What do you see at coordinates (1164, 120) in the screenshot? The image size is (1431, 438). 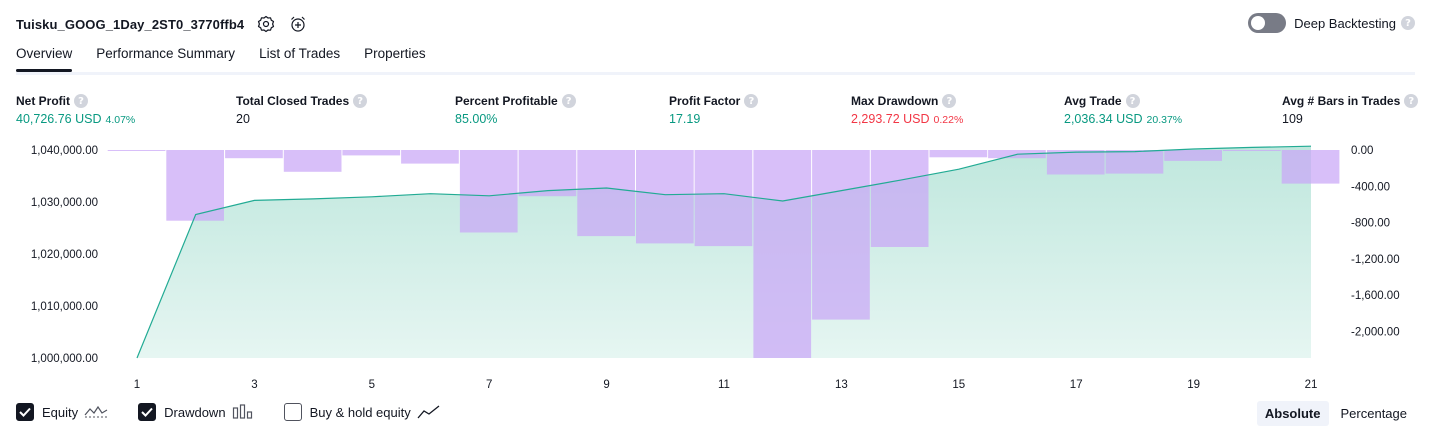 I see `metric-percent: 20.37%` at bounding box center [1164, 120].